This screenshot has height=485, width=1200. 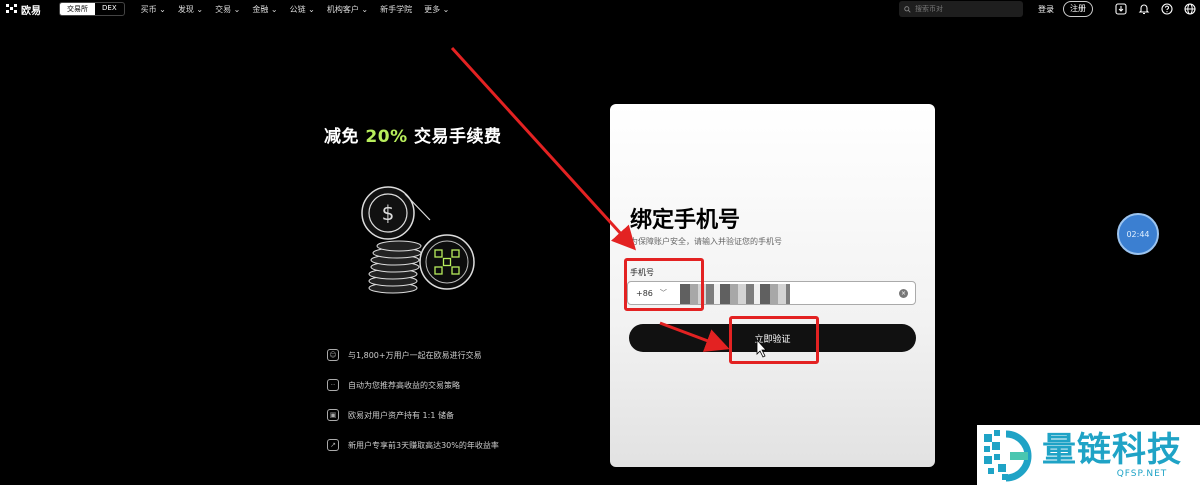 What do you see at coordinates (345, 137) in the screenshot?
I see `headline-prefix: 减免` at bounding box center [345, 137].